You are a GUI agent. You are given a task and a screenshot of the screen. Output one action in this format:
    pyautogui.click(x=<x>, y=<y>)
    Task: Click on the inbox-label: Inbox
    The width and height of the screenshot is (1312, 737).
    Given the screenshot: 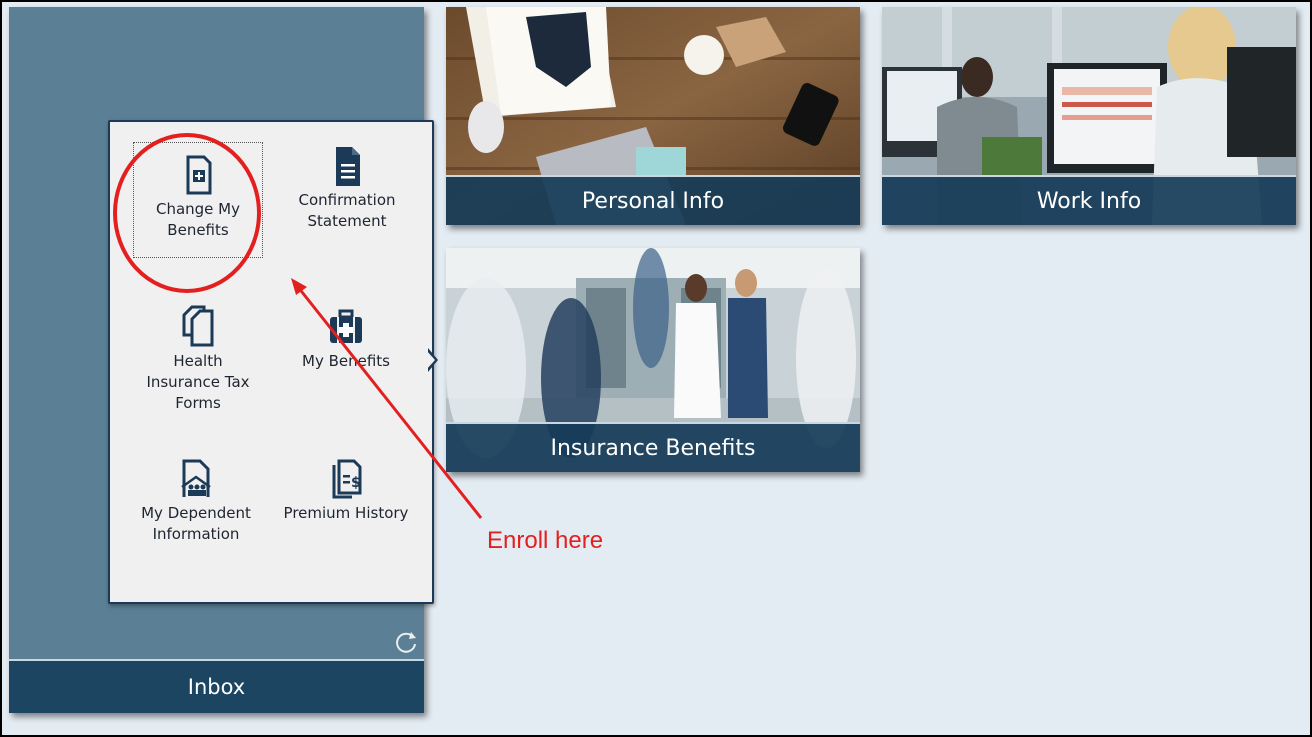 What is the action you would take?
    pyautogui.click(x=216, y=686)
    